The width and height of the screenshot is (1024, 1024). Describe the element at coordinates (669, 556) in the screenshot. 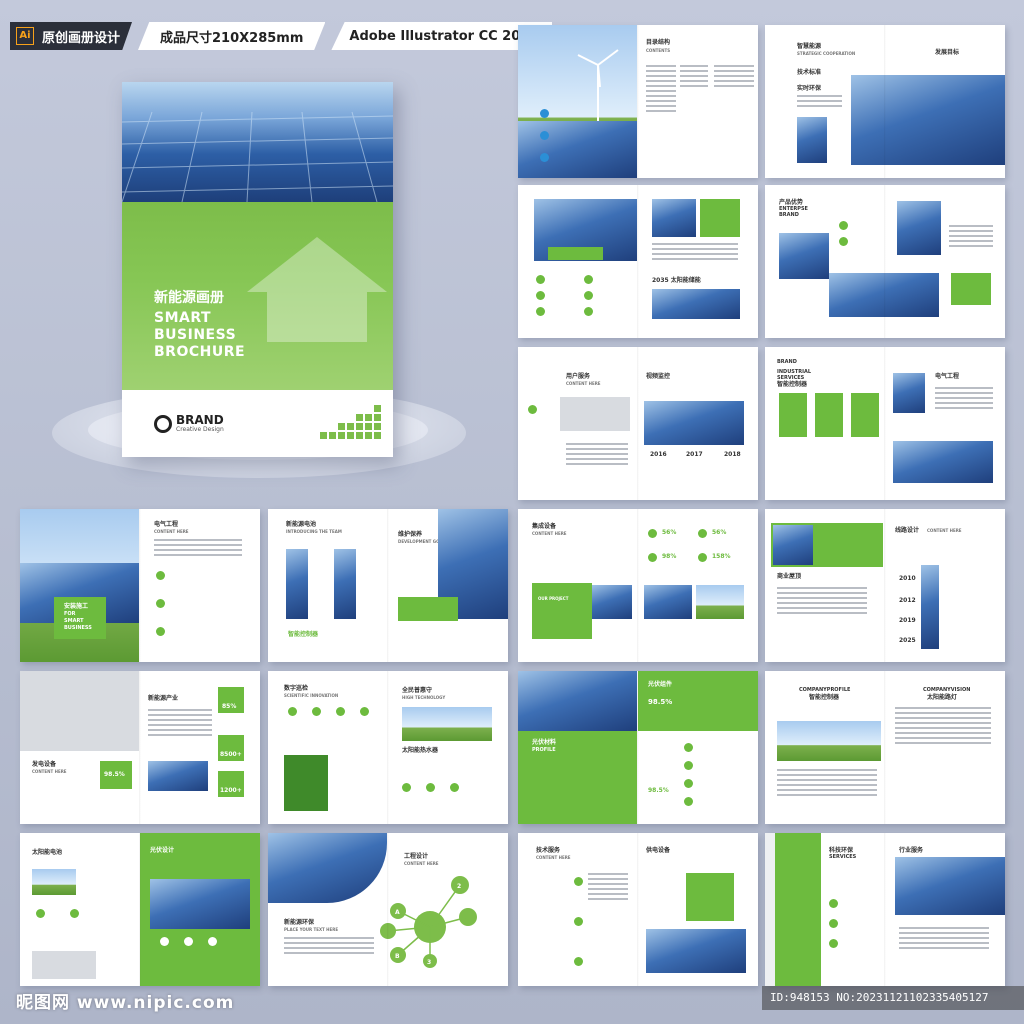

I see `s9-p3: 98%` at that location.